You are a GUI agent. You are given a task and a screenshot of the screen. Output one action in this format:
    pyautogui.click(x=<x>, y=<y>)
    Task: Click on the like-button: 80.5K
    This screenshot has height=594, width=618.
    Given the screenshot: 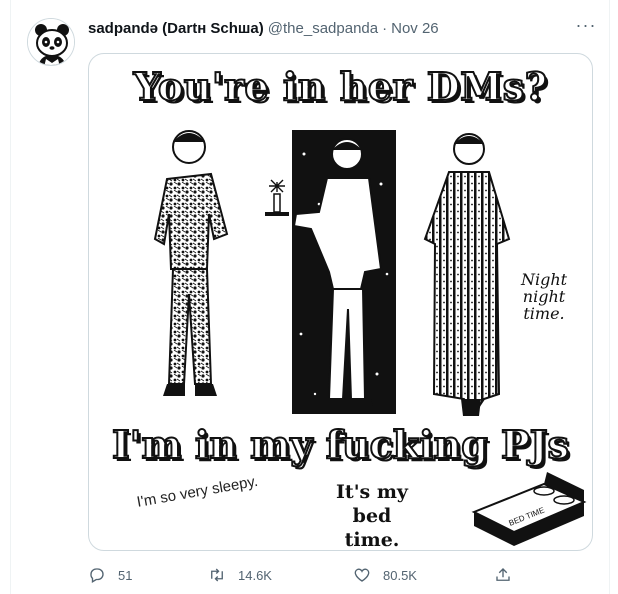 What is the action you would take?
    pyautogui.click(x=385, y=575)
    